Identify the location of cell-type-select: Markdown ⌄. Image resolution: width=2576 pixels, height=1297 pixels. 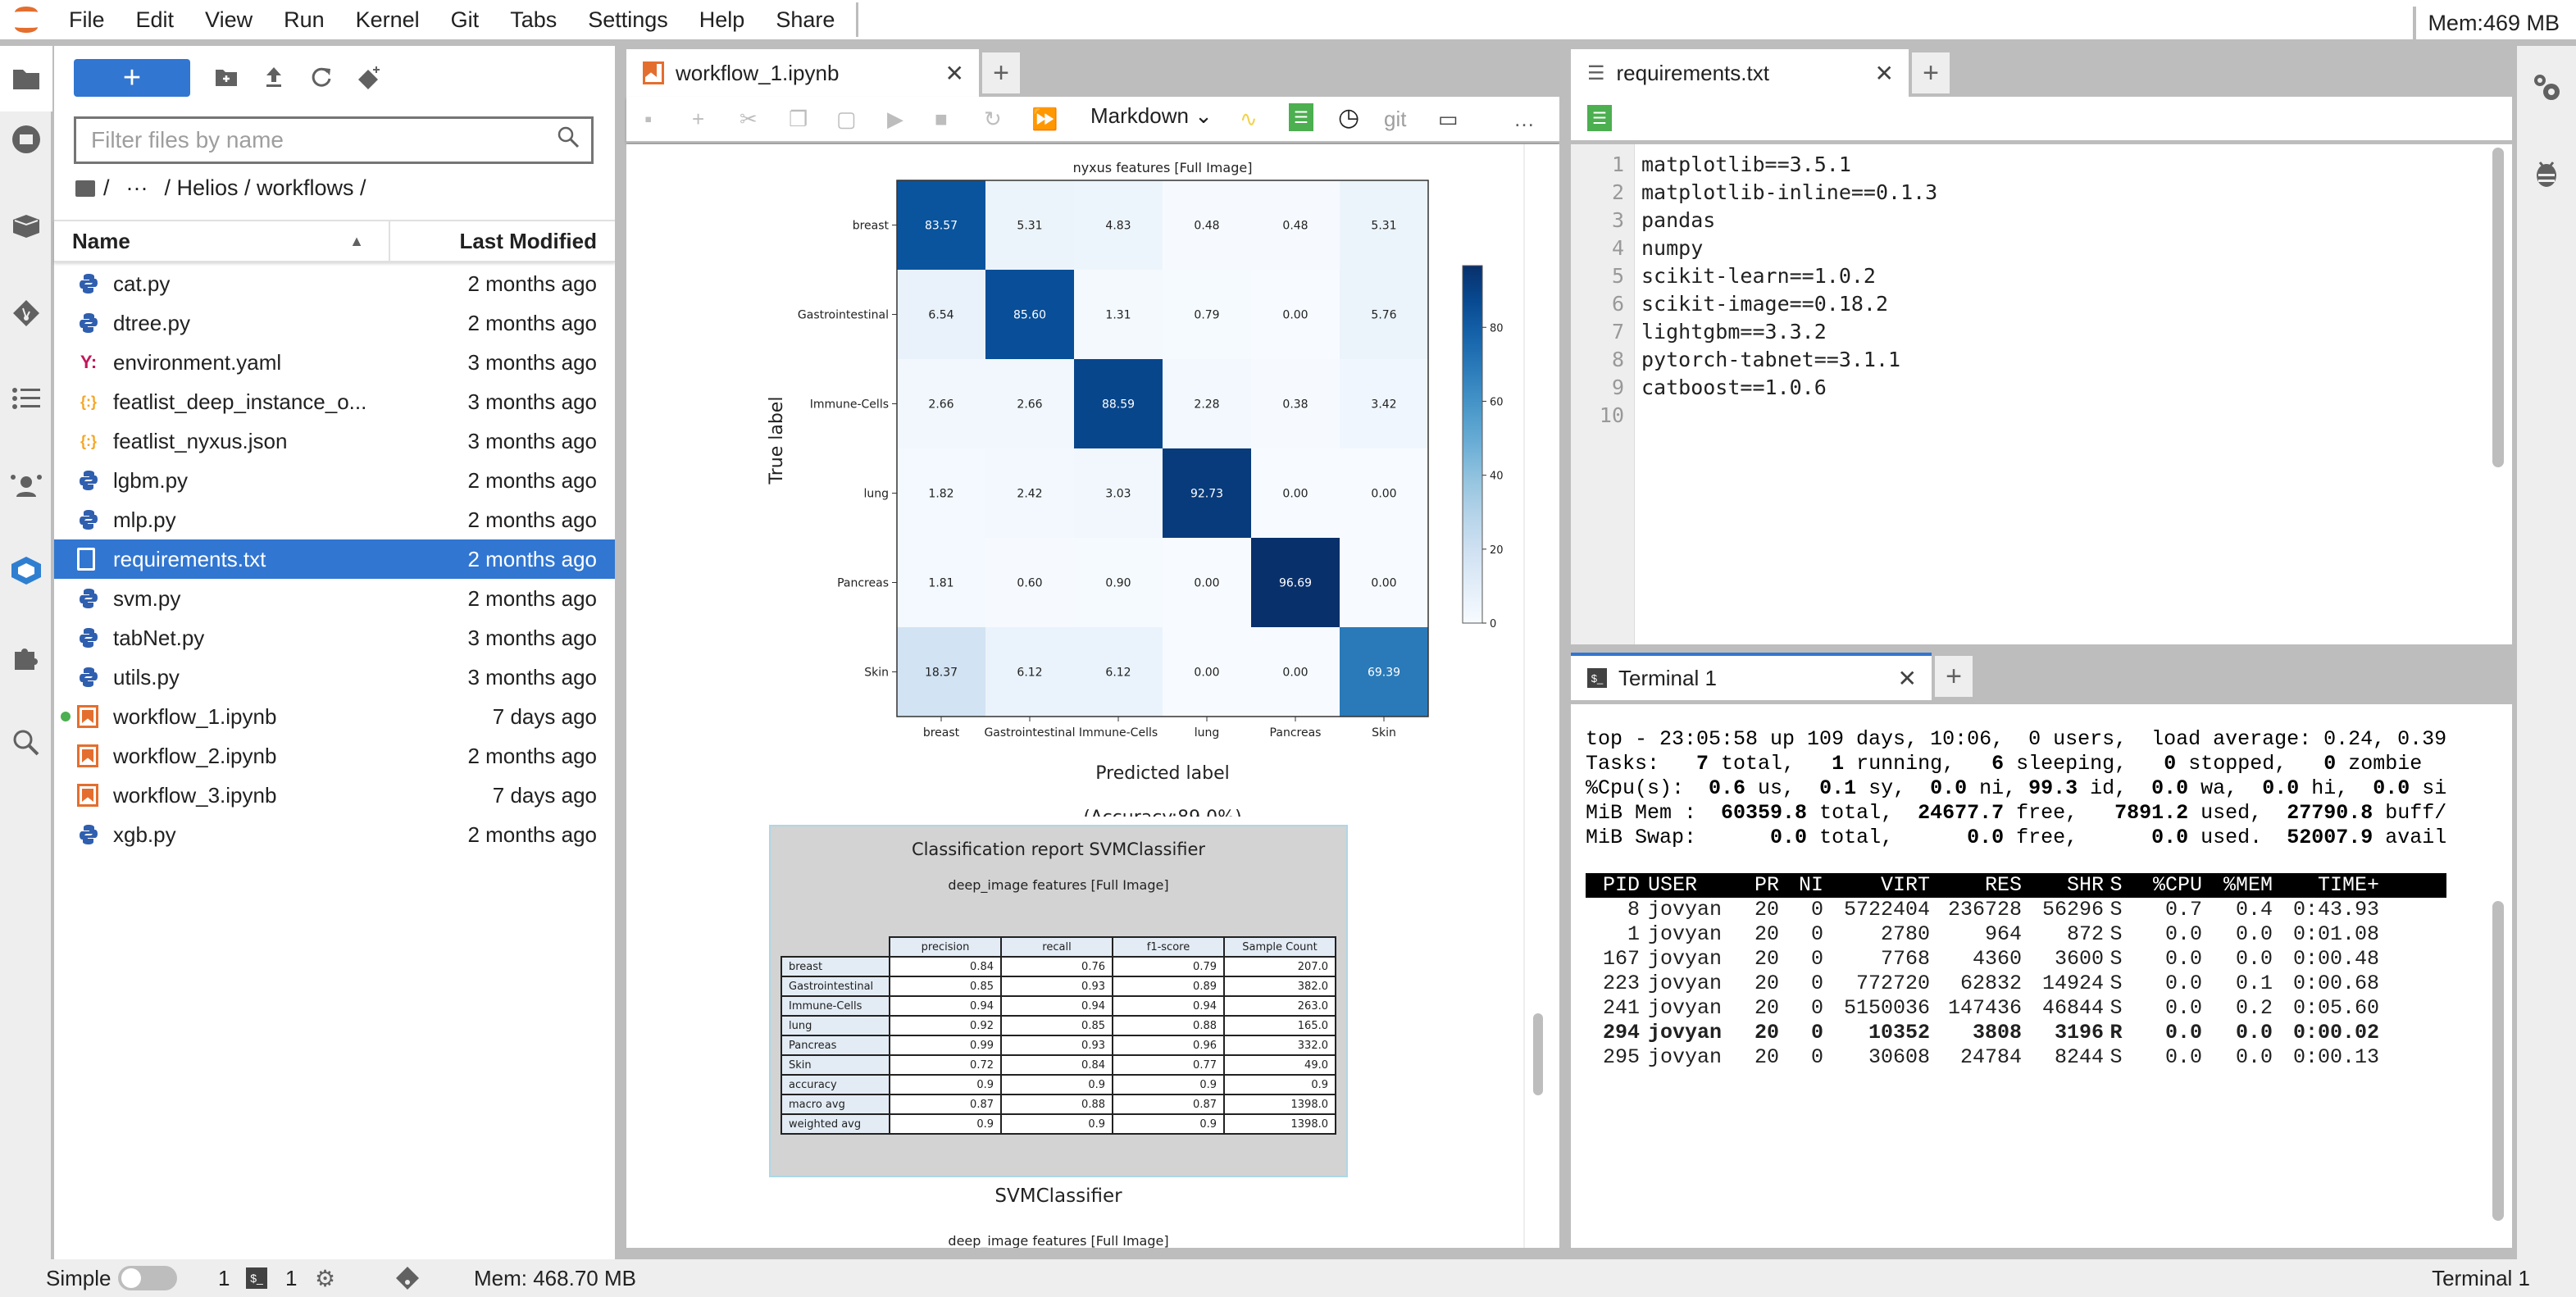
(1151, 116).